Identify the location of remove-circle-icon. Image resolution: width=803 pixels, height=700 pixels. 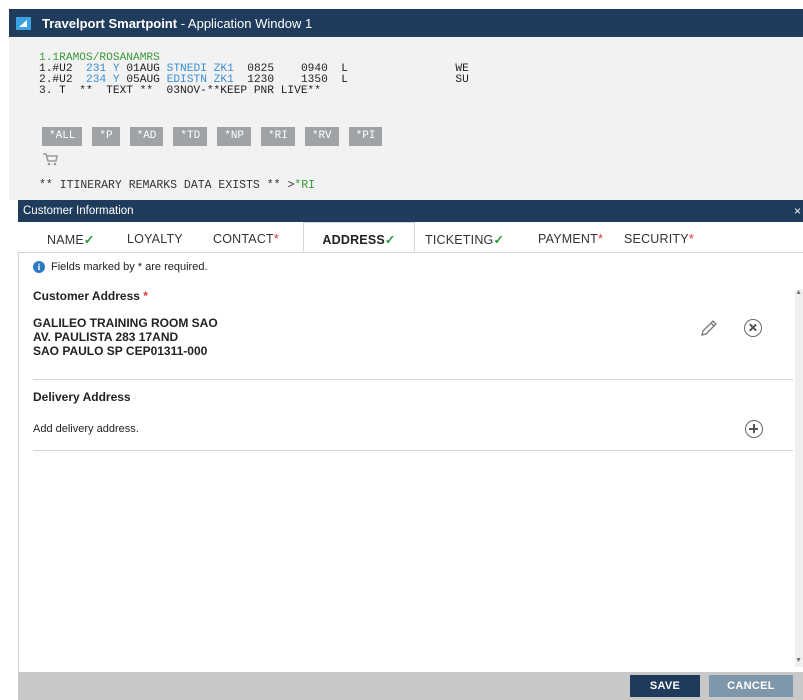
(753, 328).